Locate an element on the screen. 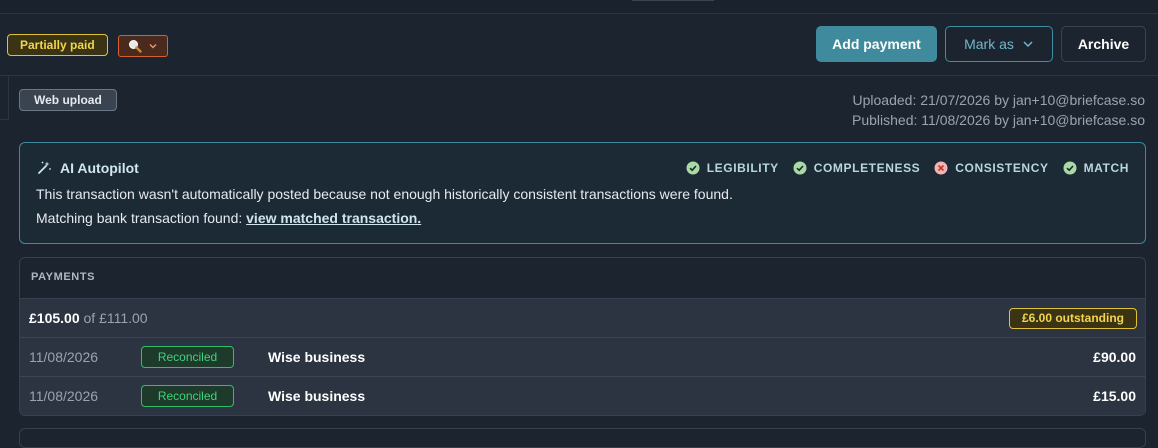  magnifier-icon is located at coordinates (135, 46).